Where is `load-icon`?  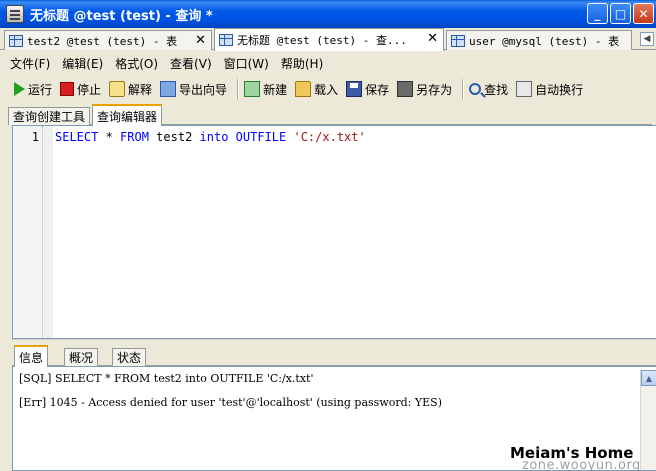
load-icon is located at coordinates (303, 89).